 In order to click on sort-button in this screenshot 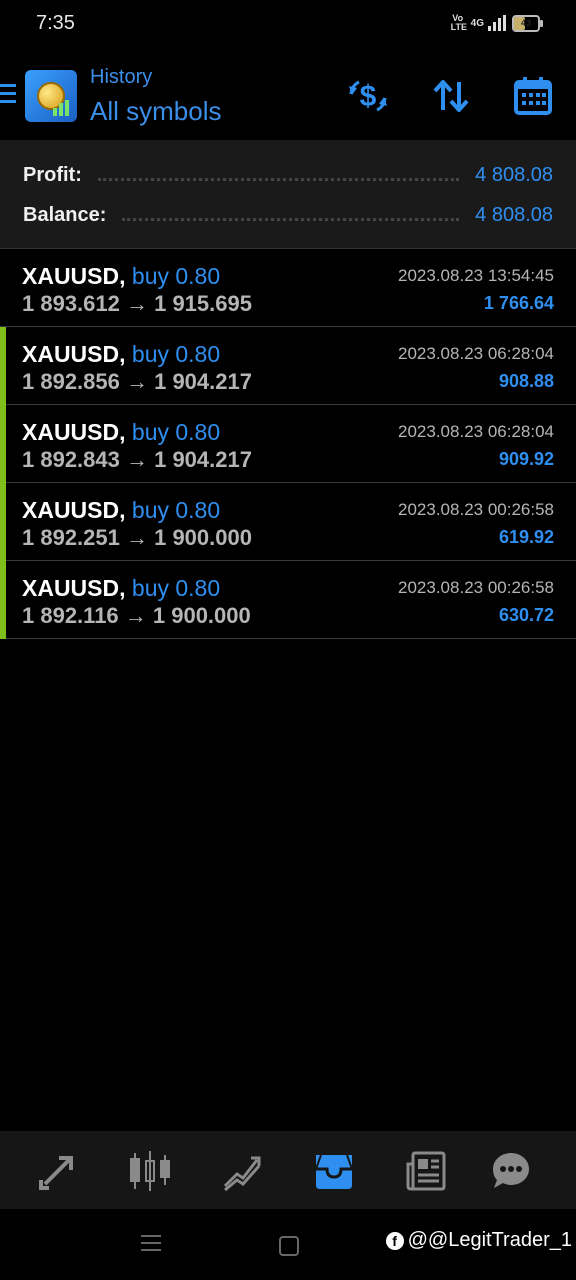, I will do `click(451, 96)`.